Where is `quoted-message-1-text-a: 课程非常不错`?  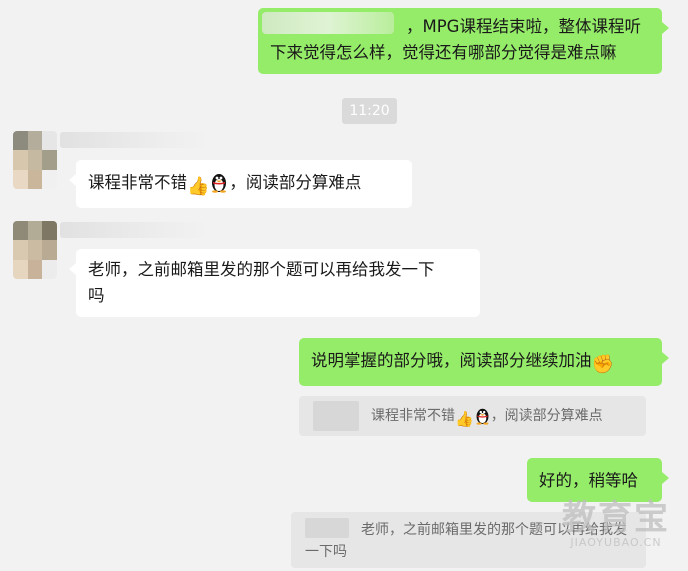
quoted-message-1-text-a: 课程非常不错 is located at coordinates (413, 416).